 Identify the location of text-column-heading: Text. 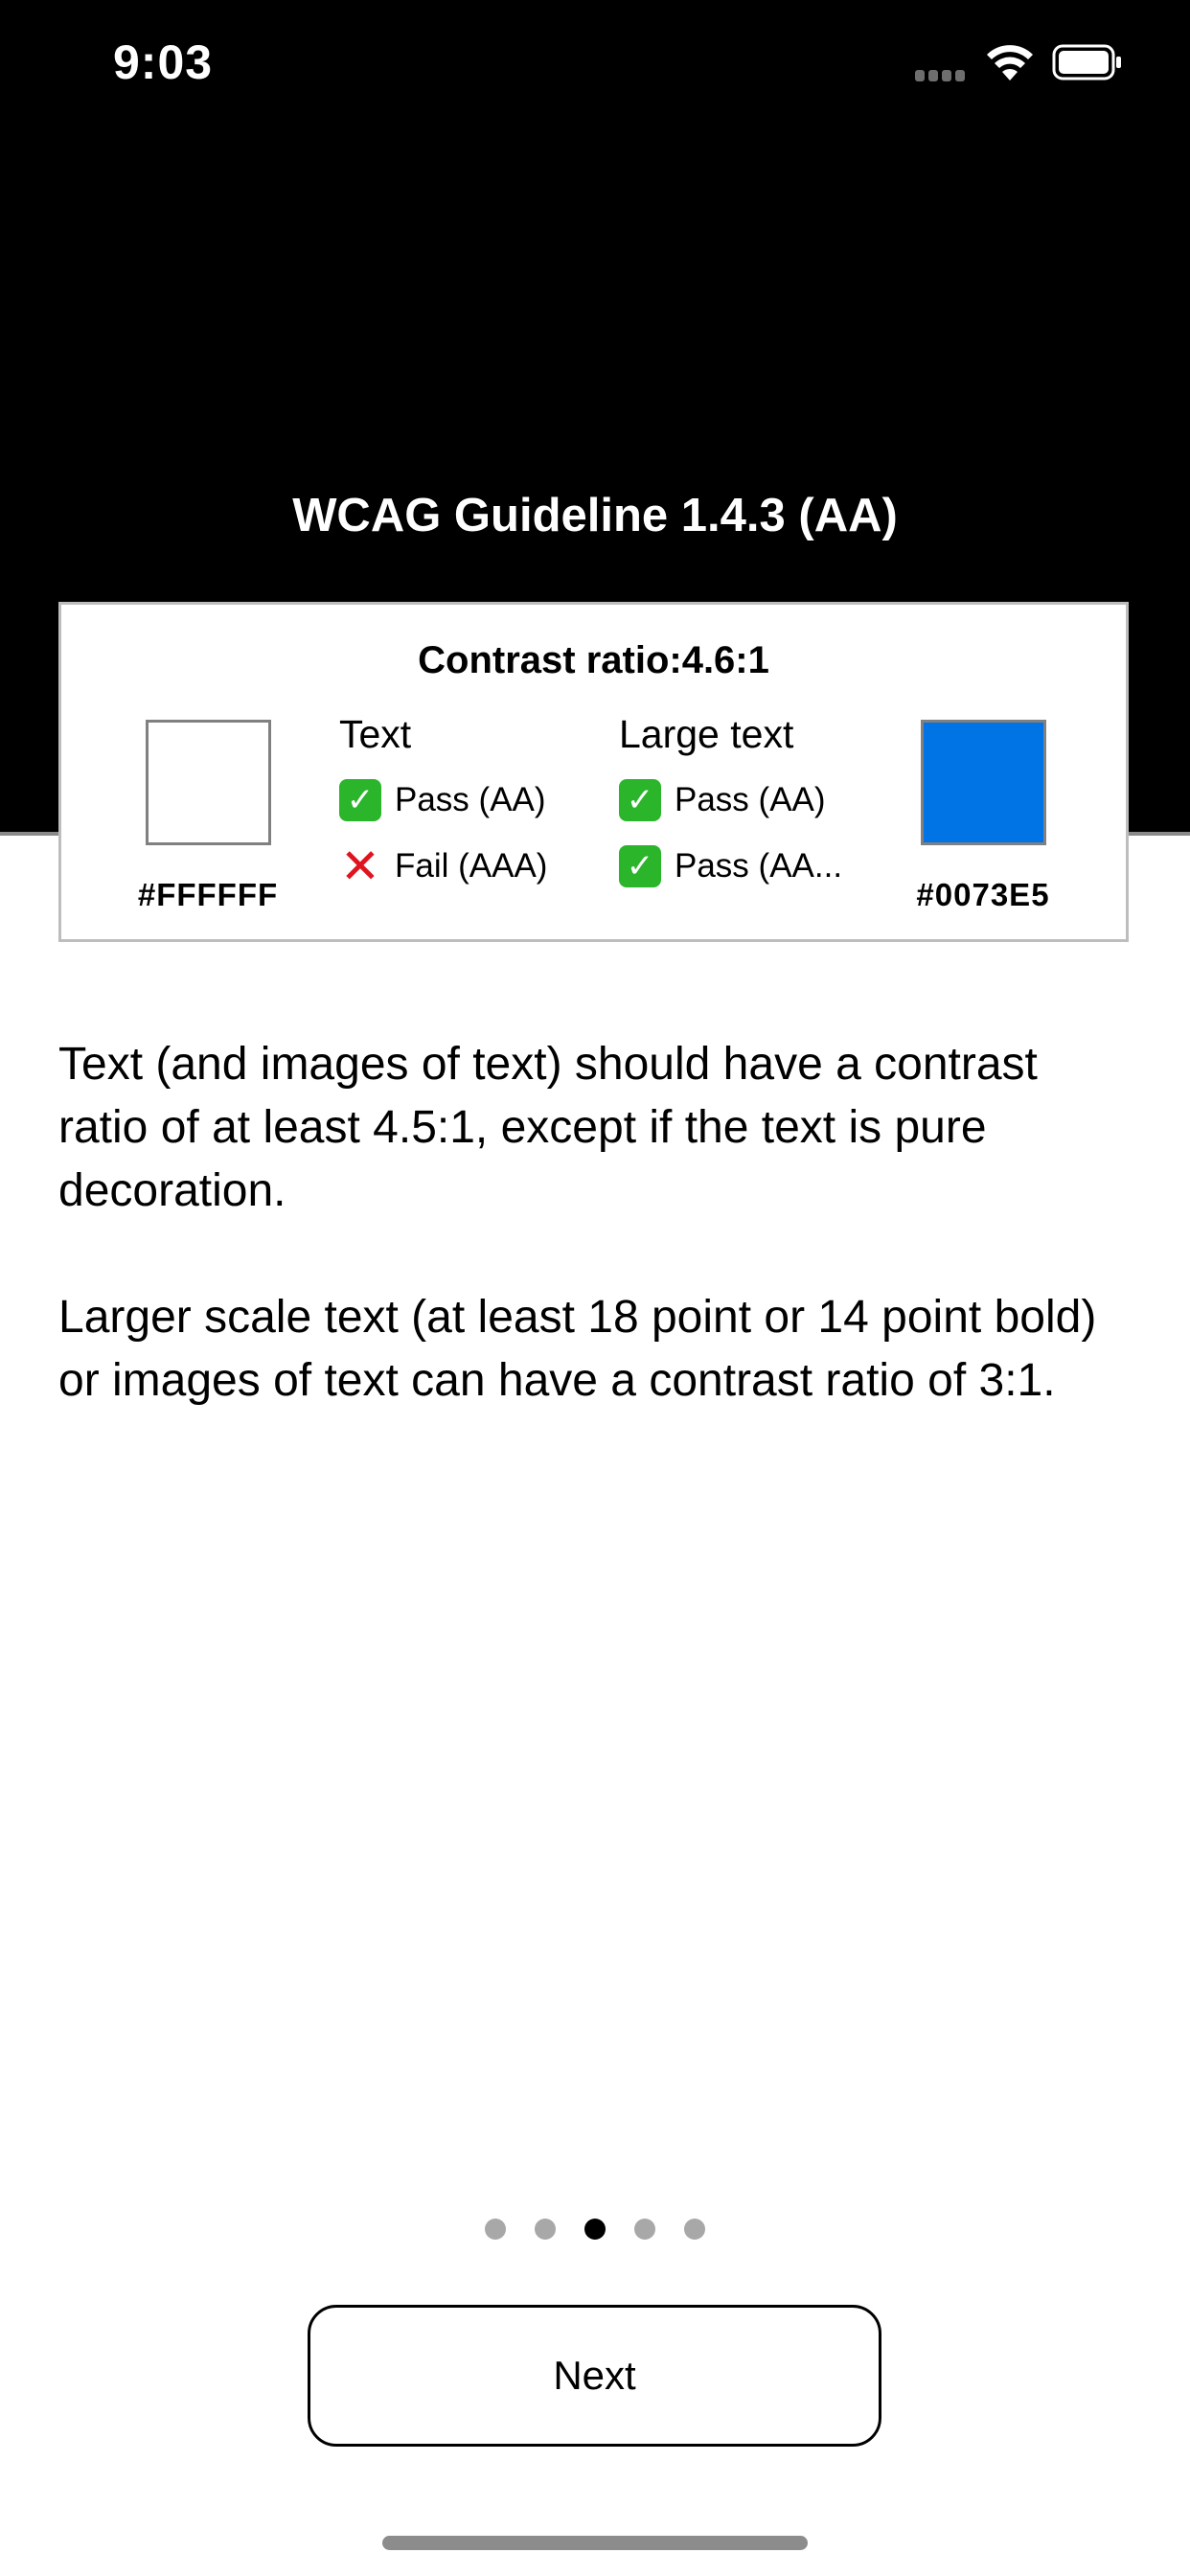
(375, 734).